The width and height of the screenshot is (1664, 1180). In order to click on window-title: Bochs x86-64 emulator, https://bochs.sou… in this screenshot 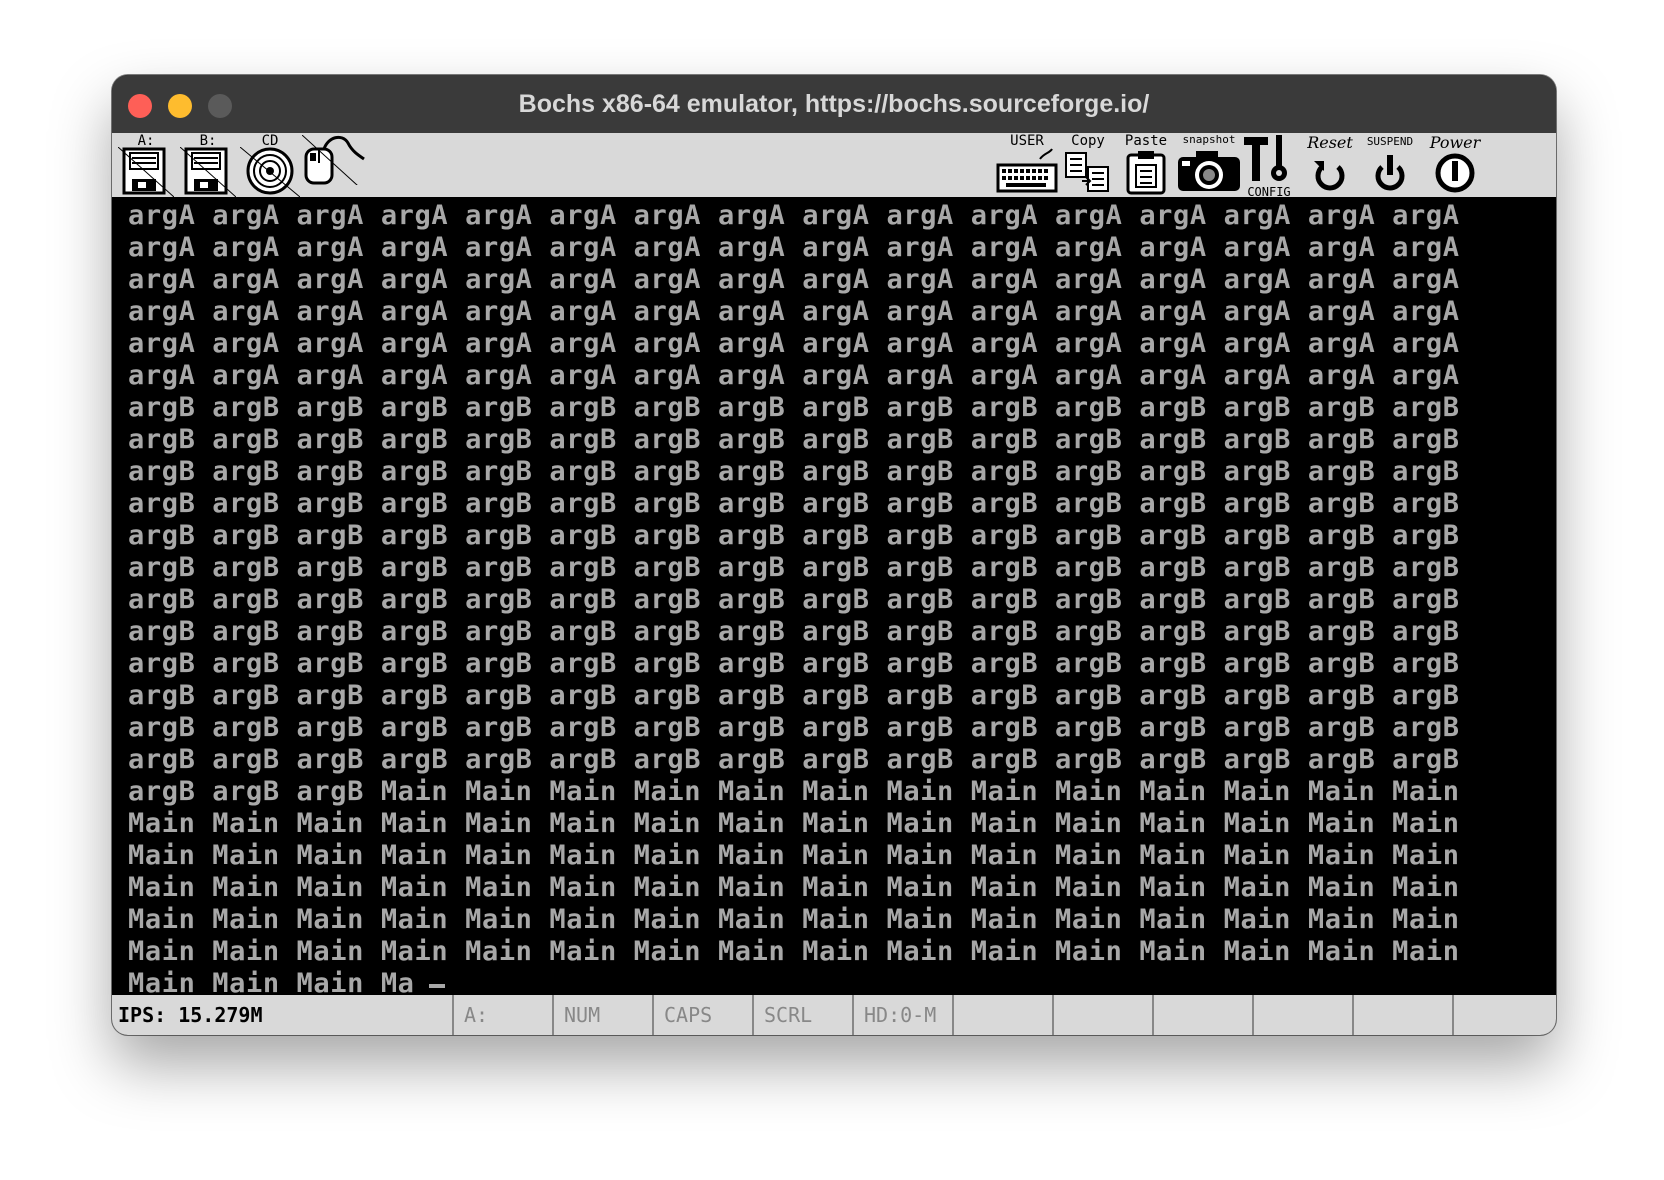, I will do `click(834, 104)`.